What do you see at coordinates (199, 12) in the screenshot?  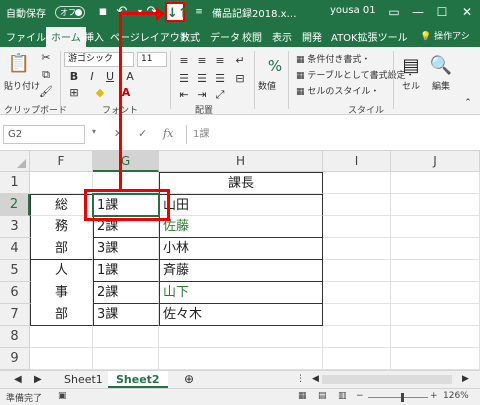 I see `customize-toolbar-icon: ≡` at bounding box center [199, 12].